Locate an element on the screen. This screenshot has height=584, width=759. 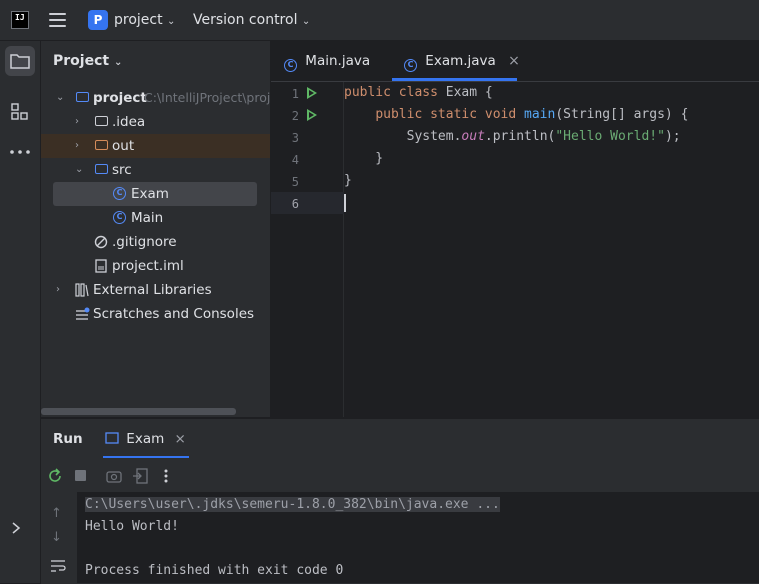
main-menu-icon is located at coordinates (57, 20).